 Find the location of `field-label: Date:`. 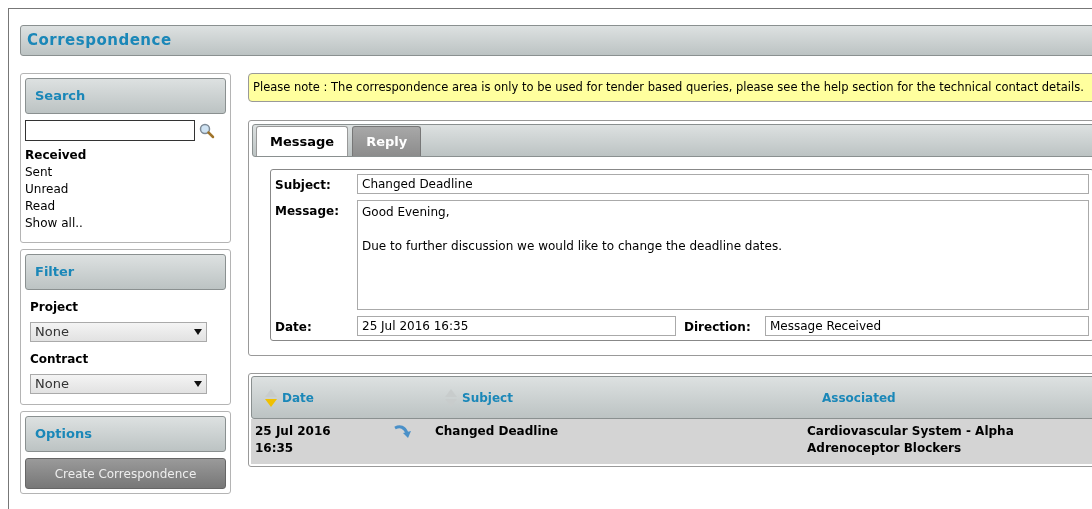

field-label: Date: is located at coordinates (294, 327).